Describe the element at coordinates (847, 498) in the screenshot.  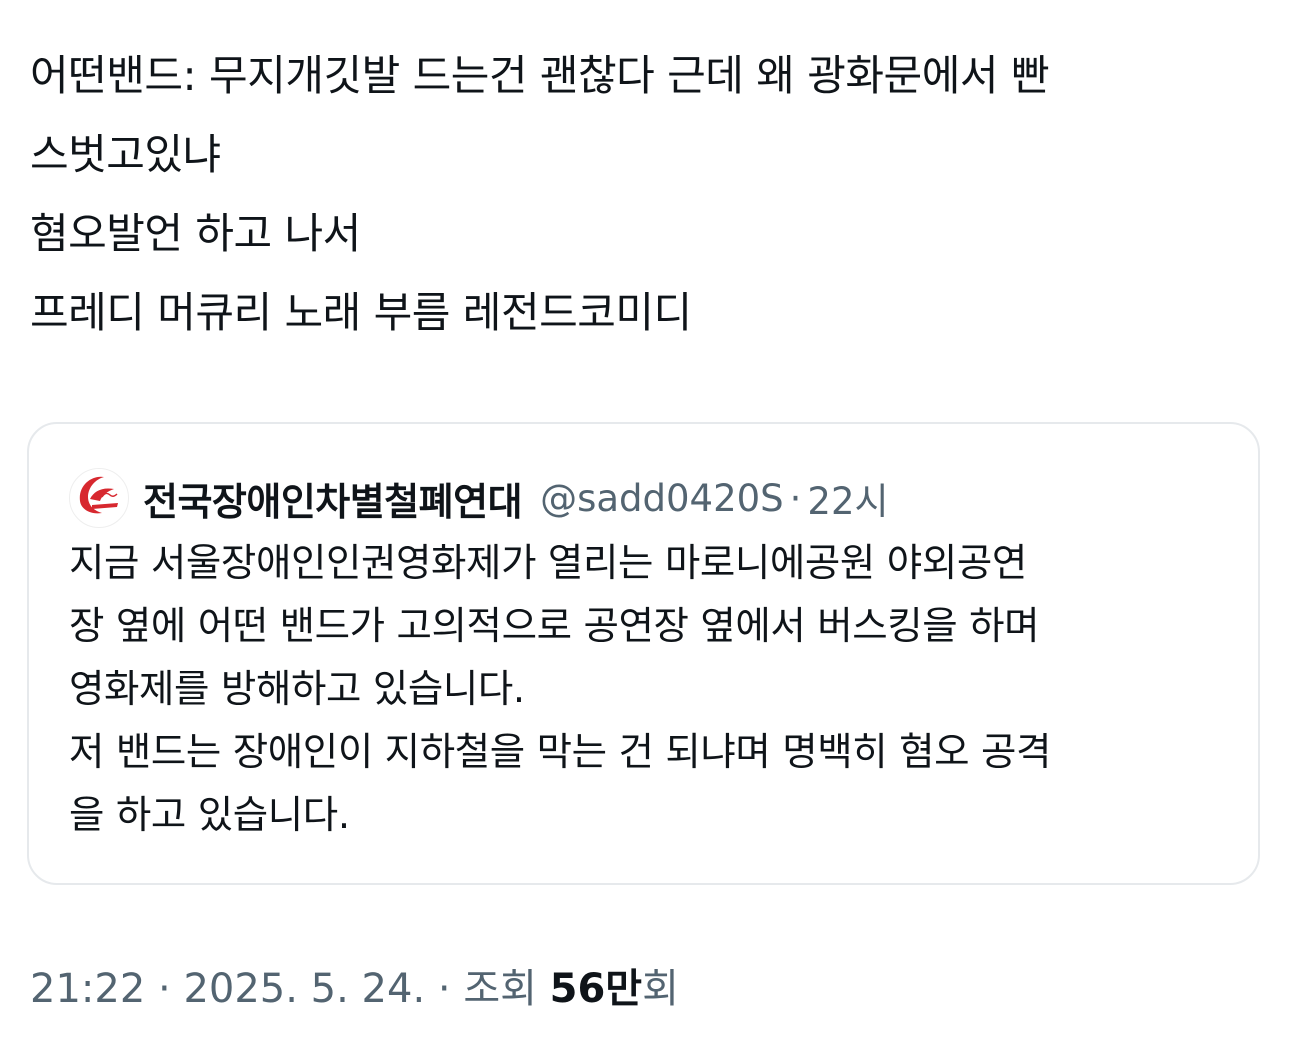
I see `quoted-tweet-time: 22시` at that location.